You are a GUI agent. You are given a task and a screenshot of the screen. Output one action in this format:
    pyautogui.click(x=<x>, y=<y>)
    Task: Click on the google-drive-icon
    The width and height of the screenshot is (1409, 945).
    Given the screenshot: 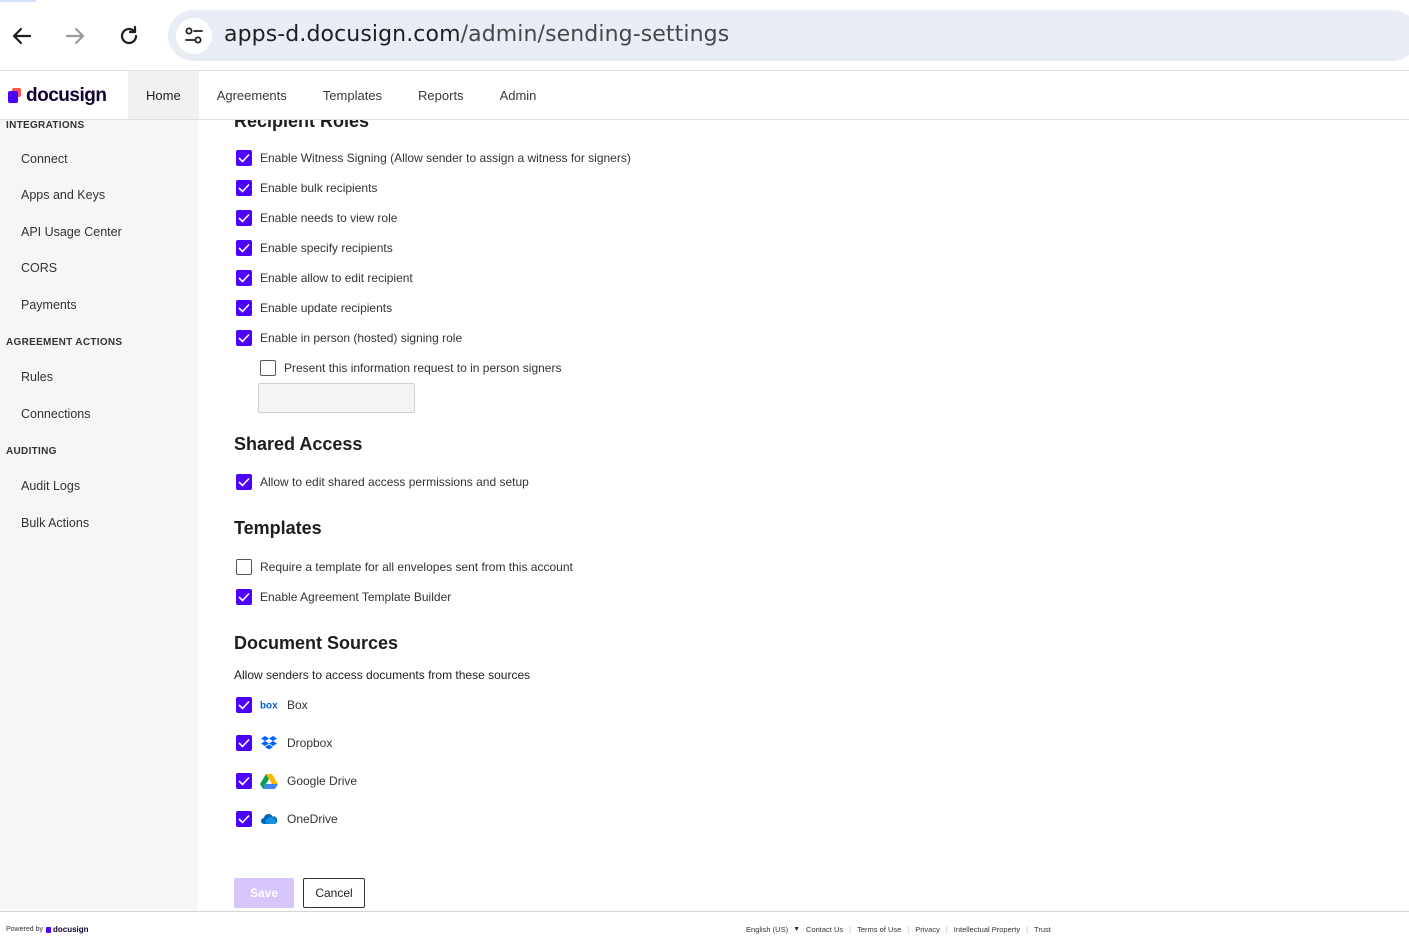 What is the action you would take?
    pyautogui.click(x=269, y=781)
    